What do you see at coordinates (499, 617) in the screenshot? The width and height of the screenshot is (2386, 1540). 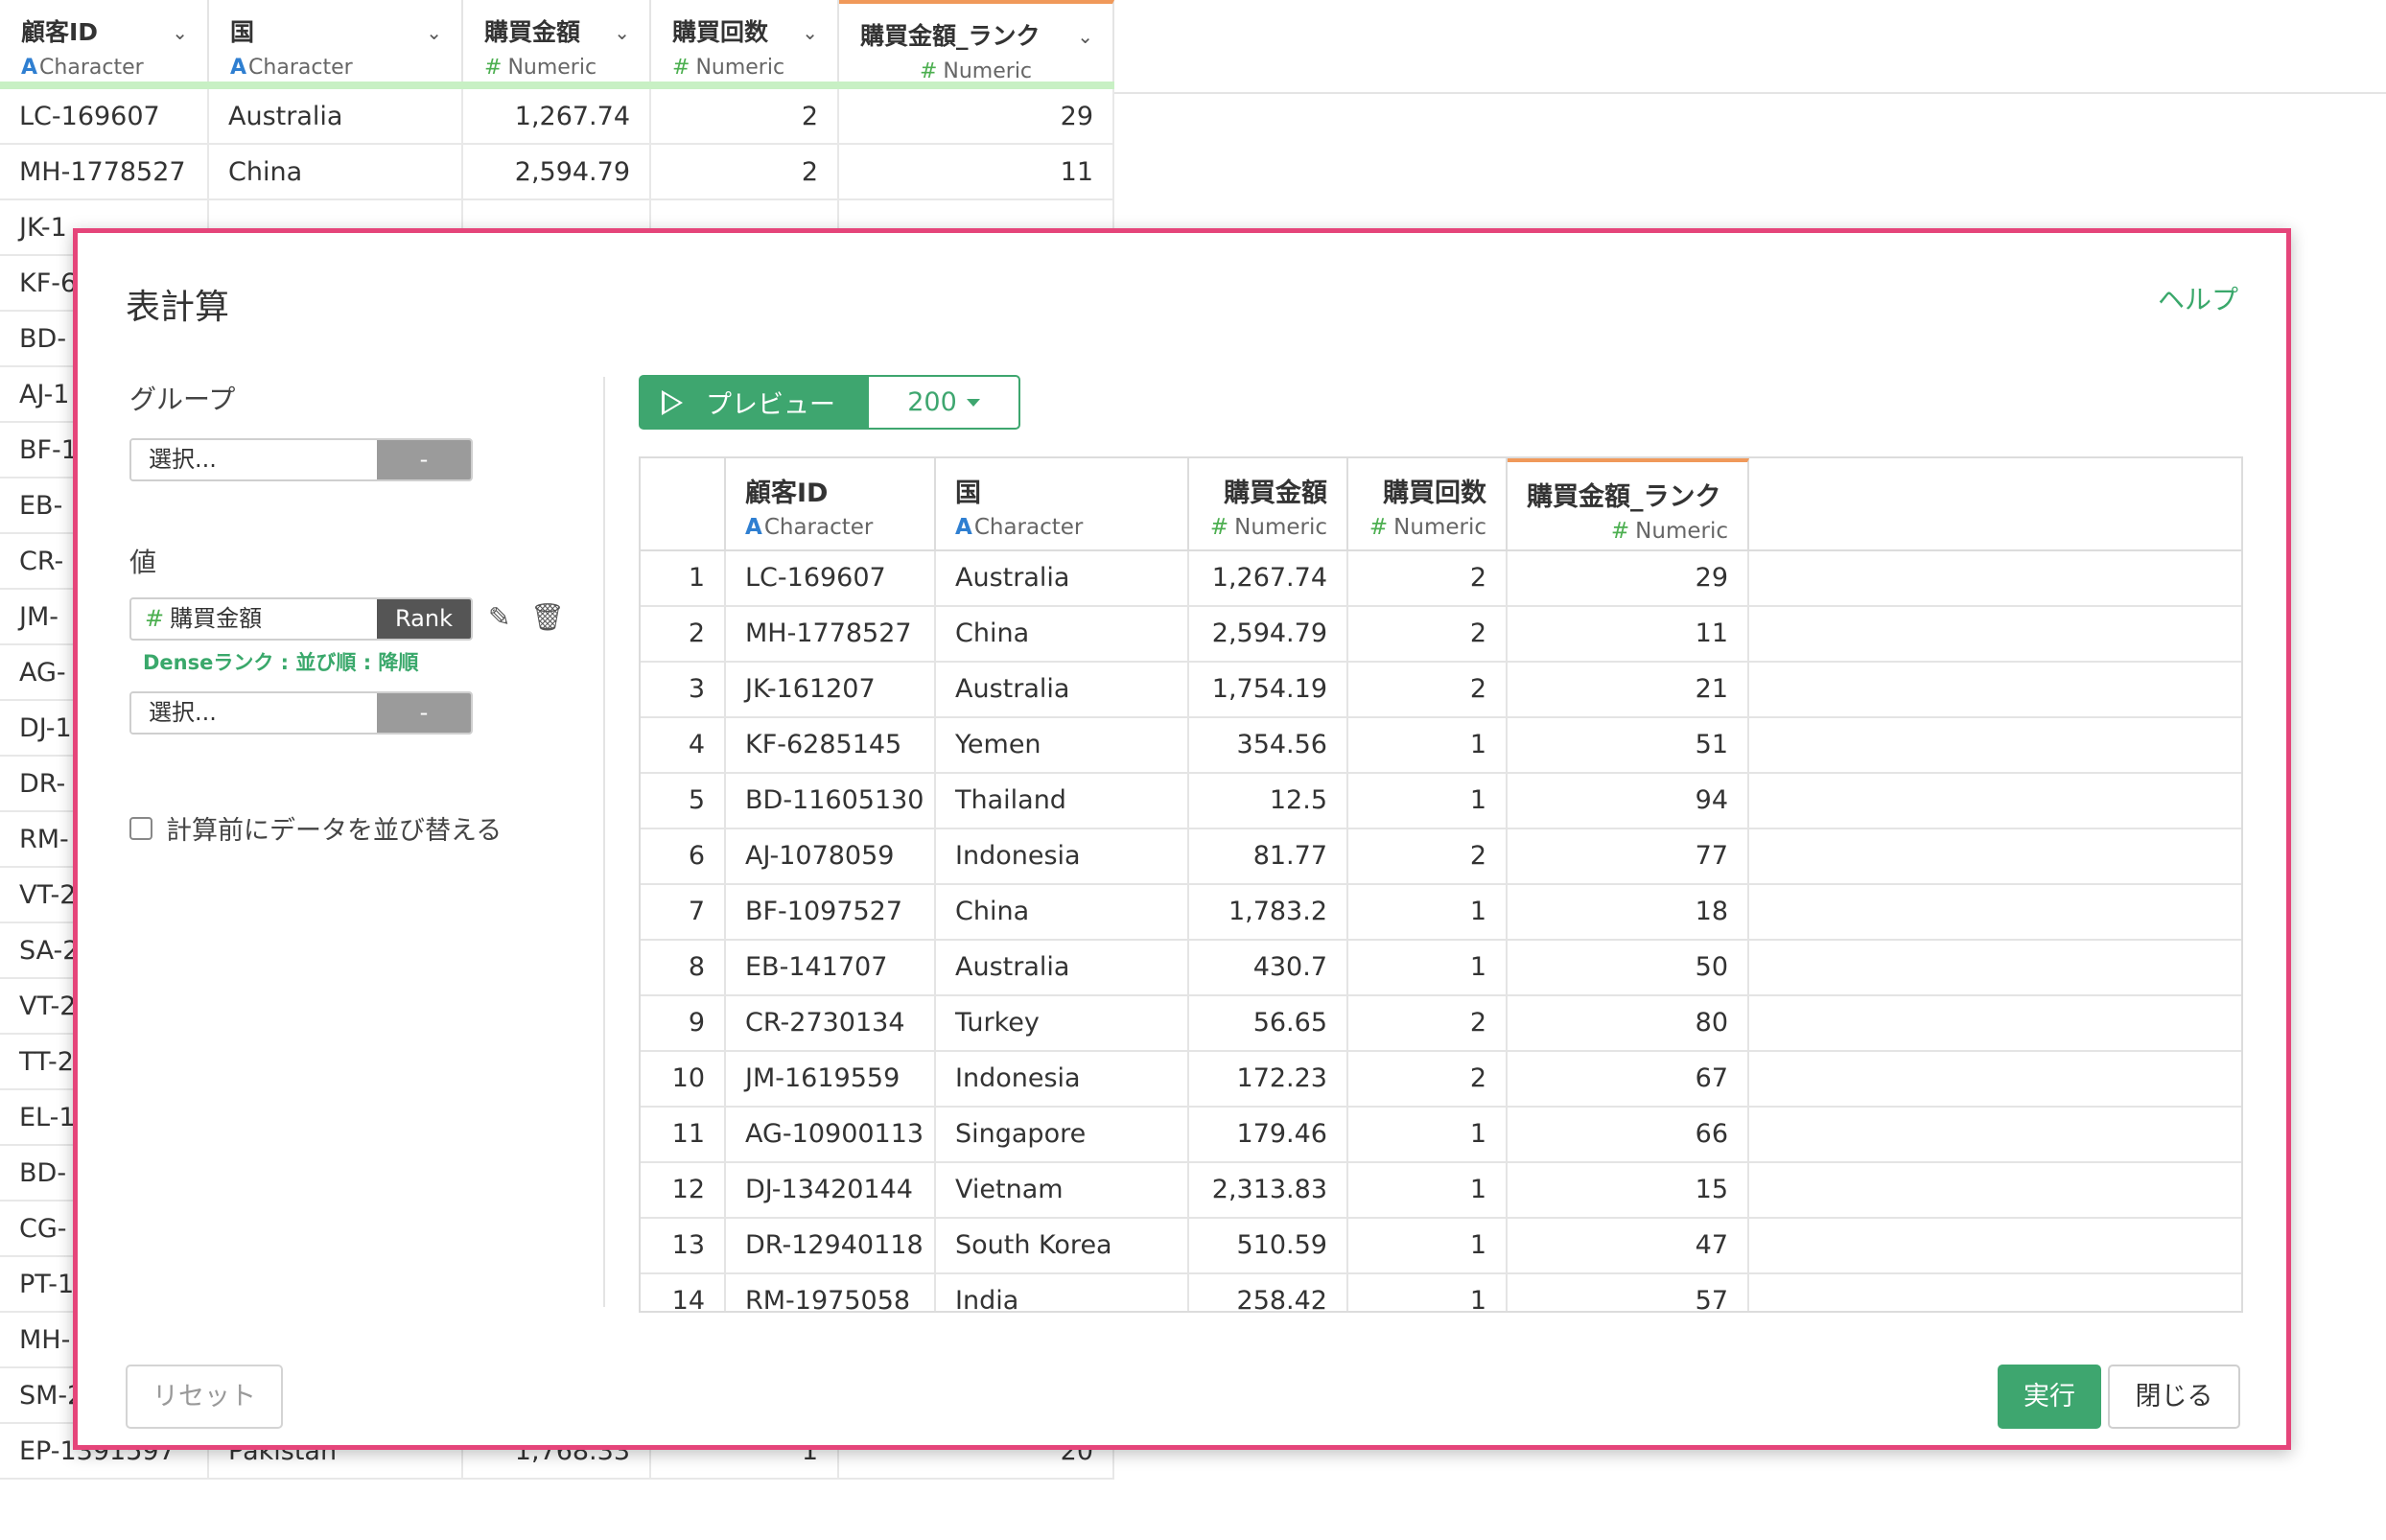 I see `edit-icon: ✎` at bounding box center [499, 617].